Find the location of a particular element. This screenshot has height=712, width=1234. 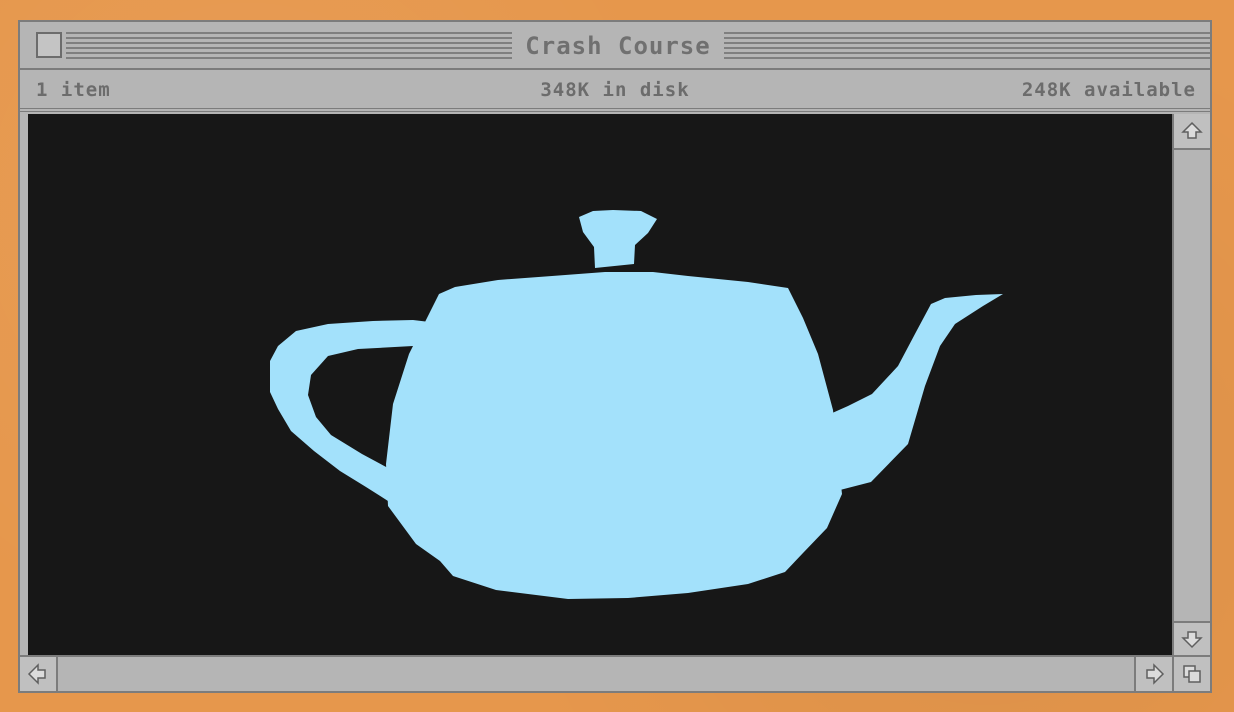

title-bar-stripes-left is located at coordinates (289, 46).